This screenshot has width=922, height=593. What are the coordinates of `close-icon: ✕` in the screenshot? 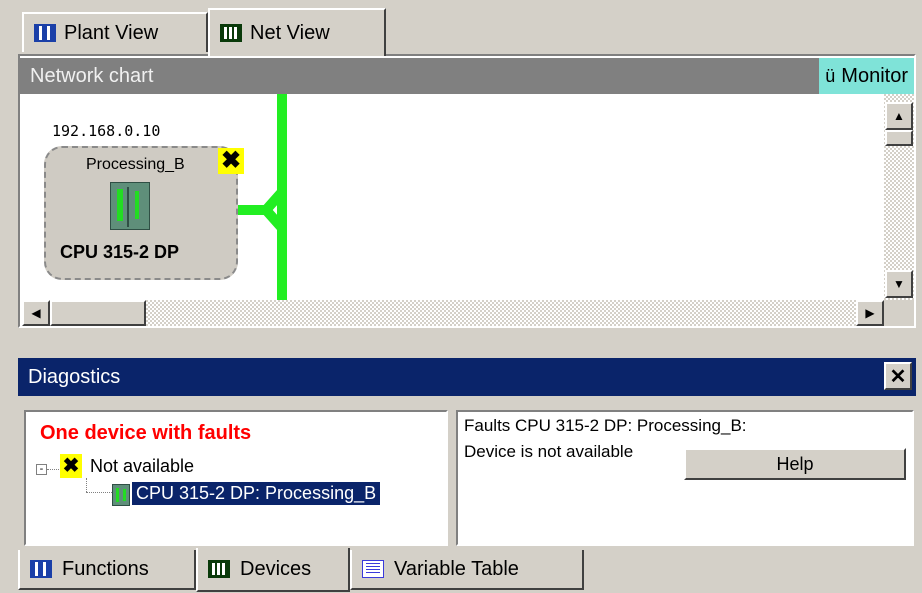 It's located at (898, 376).